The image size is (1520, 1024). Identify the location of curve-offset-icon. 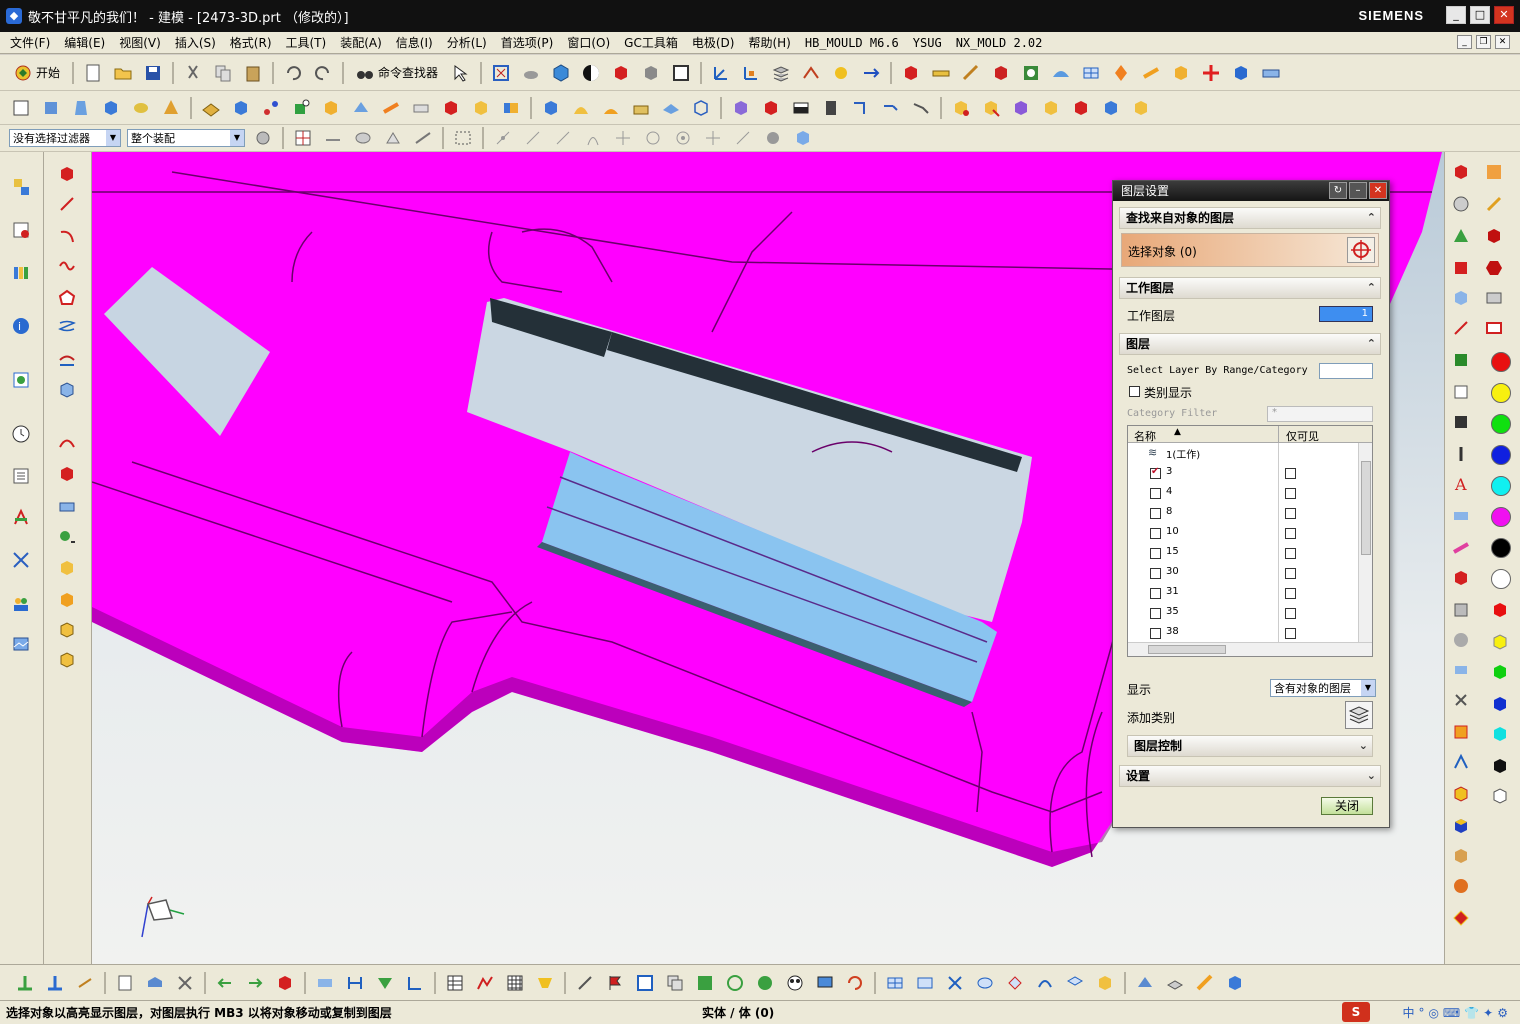
(68, 361).